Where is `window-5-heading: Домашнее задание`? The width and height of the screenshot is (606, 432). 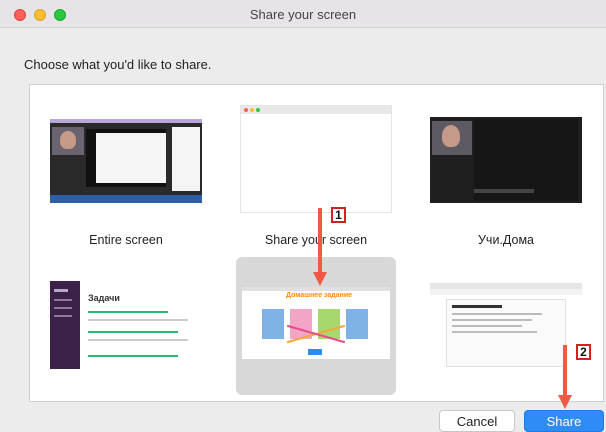
window-5-heading: Домашнее задание is located at coordinates (319, 295).